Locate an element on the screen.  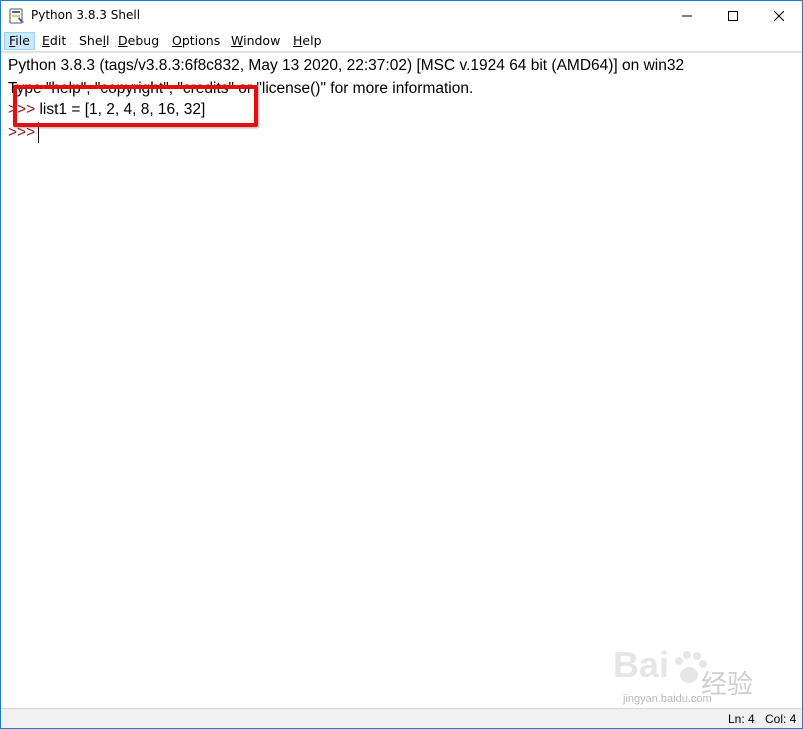
close-icon is located at coordinates (779, 16).